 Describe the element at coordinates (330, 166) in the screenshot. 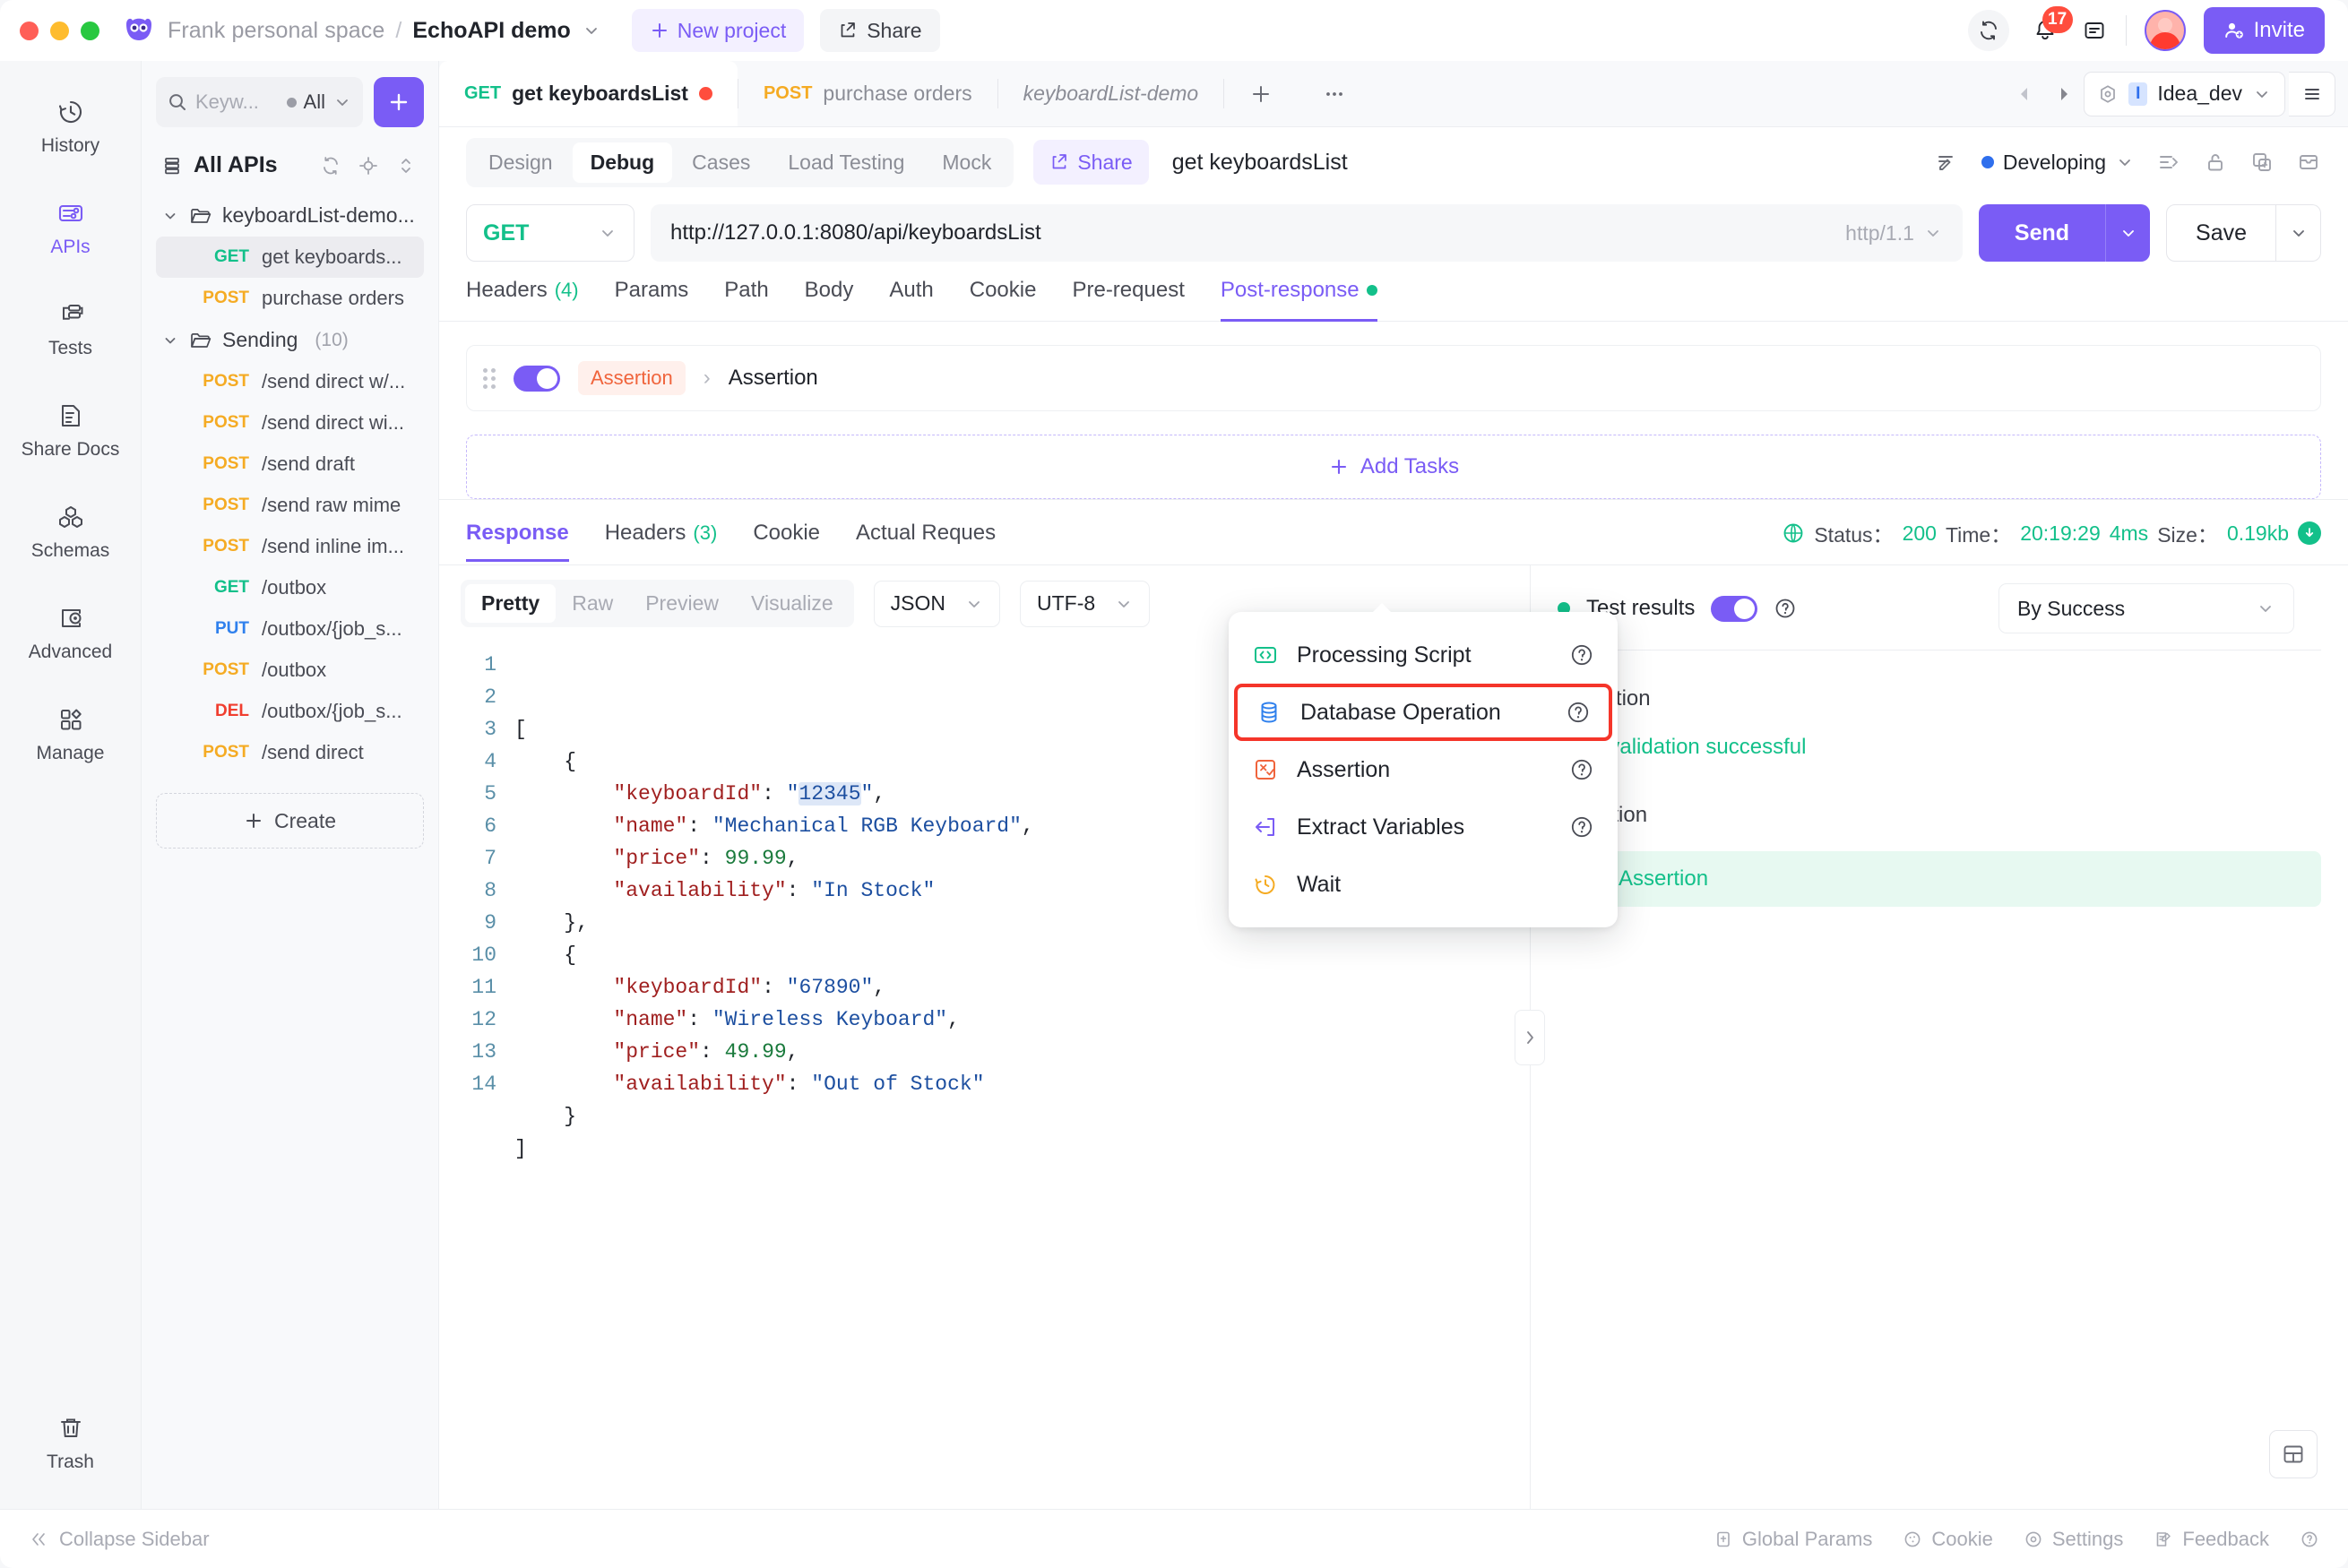

I see `refresh-tree-icon` at that location.